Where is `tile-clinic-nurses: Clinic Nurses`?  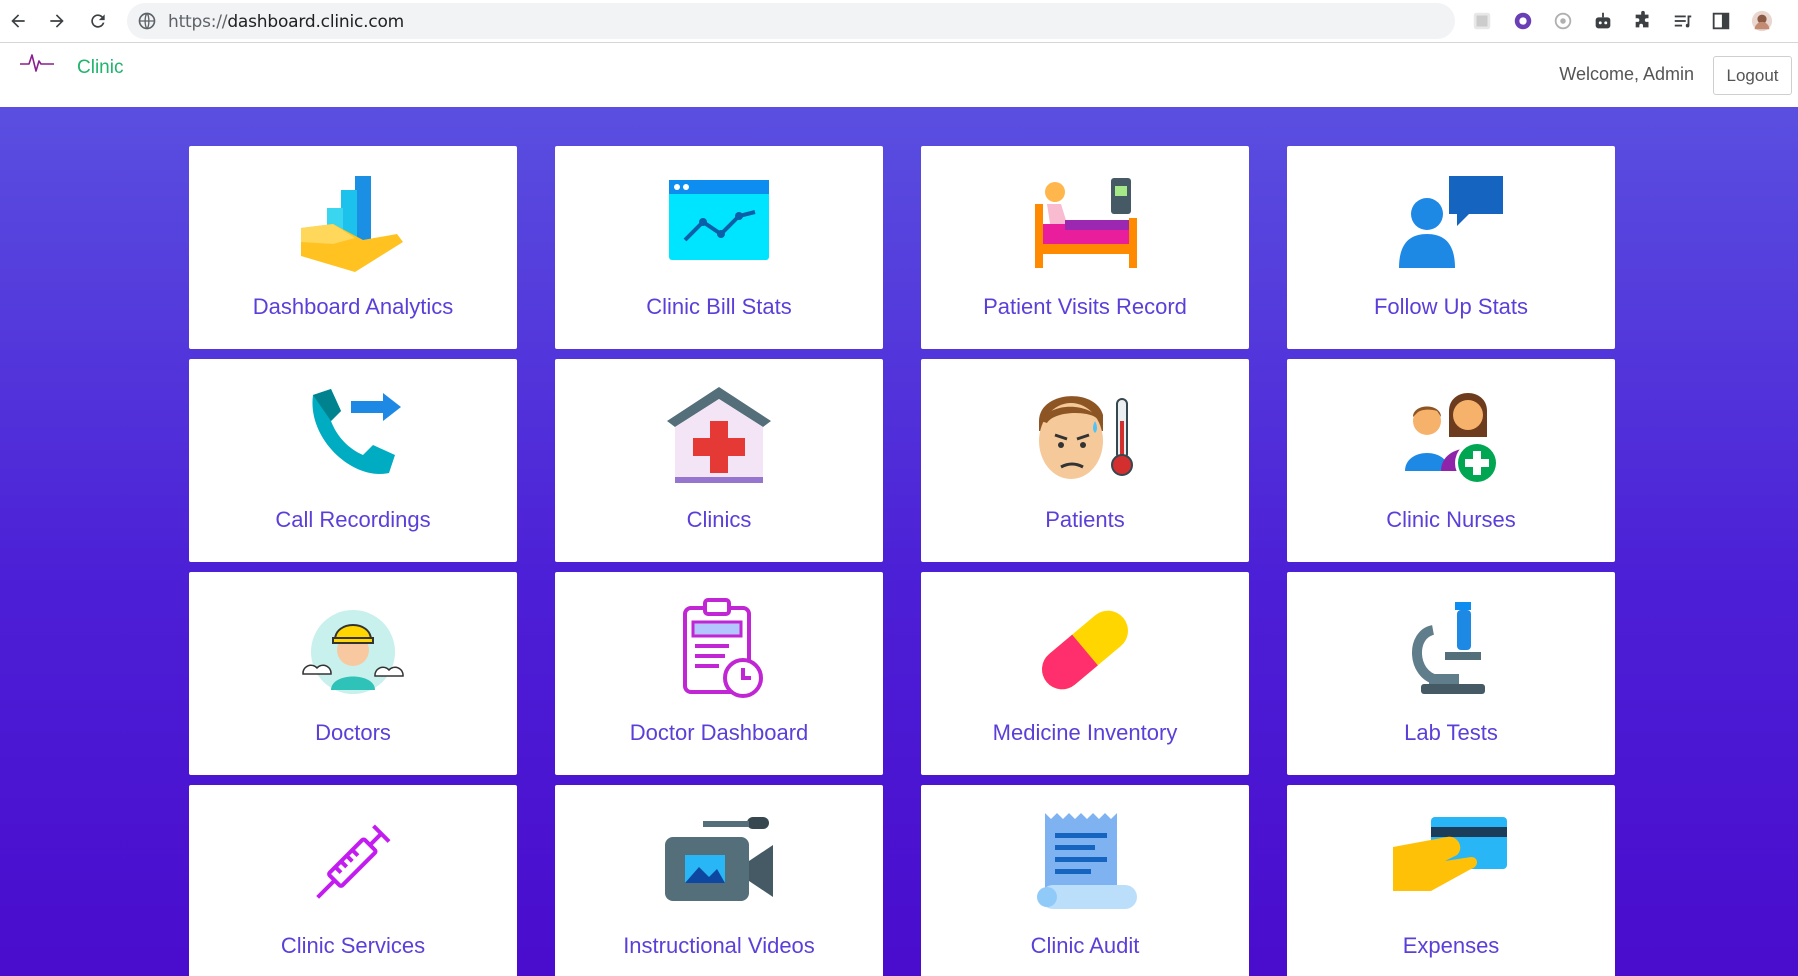 tile-clinic-nurses: Clinic Nurses is located at coordinates (1451, 460).